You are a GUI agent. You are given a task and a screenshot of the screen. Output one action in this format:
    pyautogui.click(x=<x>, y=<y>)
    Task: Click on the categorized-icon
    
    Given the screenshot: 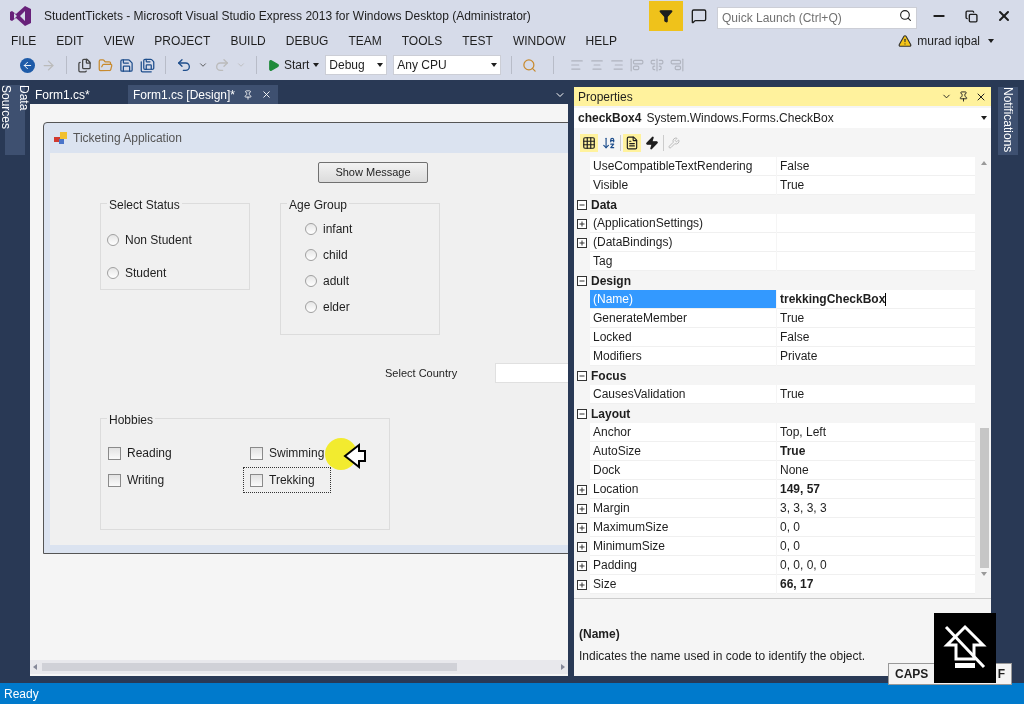 What is the action you would take?
    pyautogui.click(x=589, y=142)
    